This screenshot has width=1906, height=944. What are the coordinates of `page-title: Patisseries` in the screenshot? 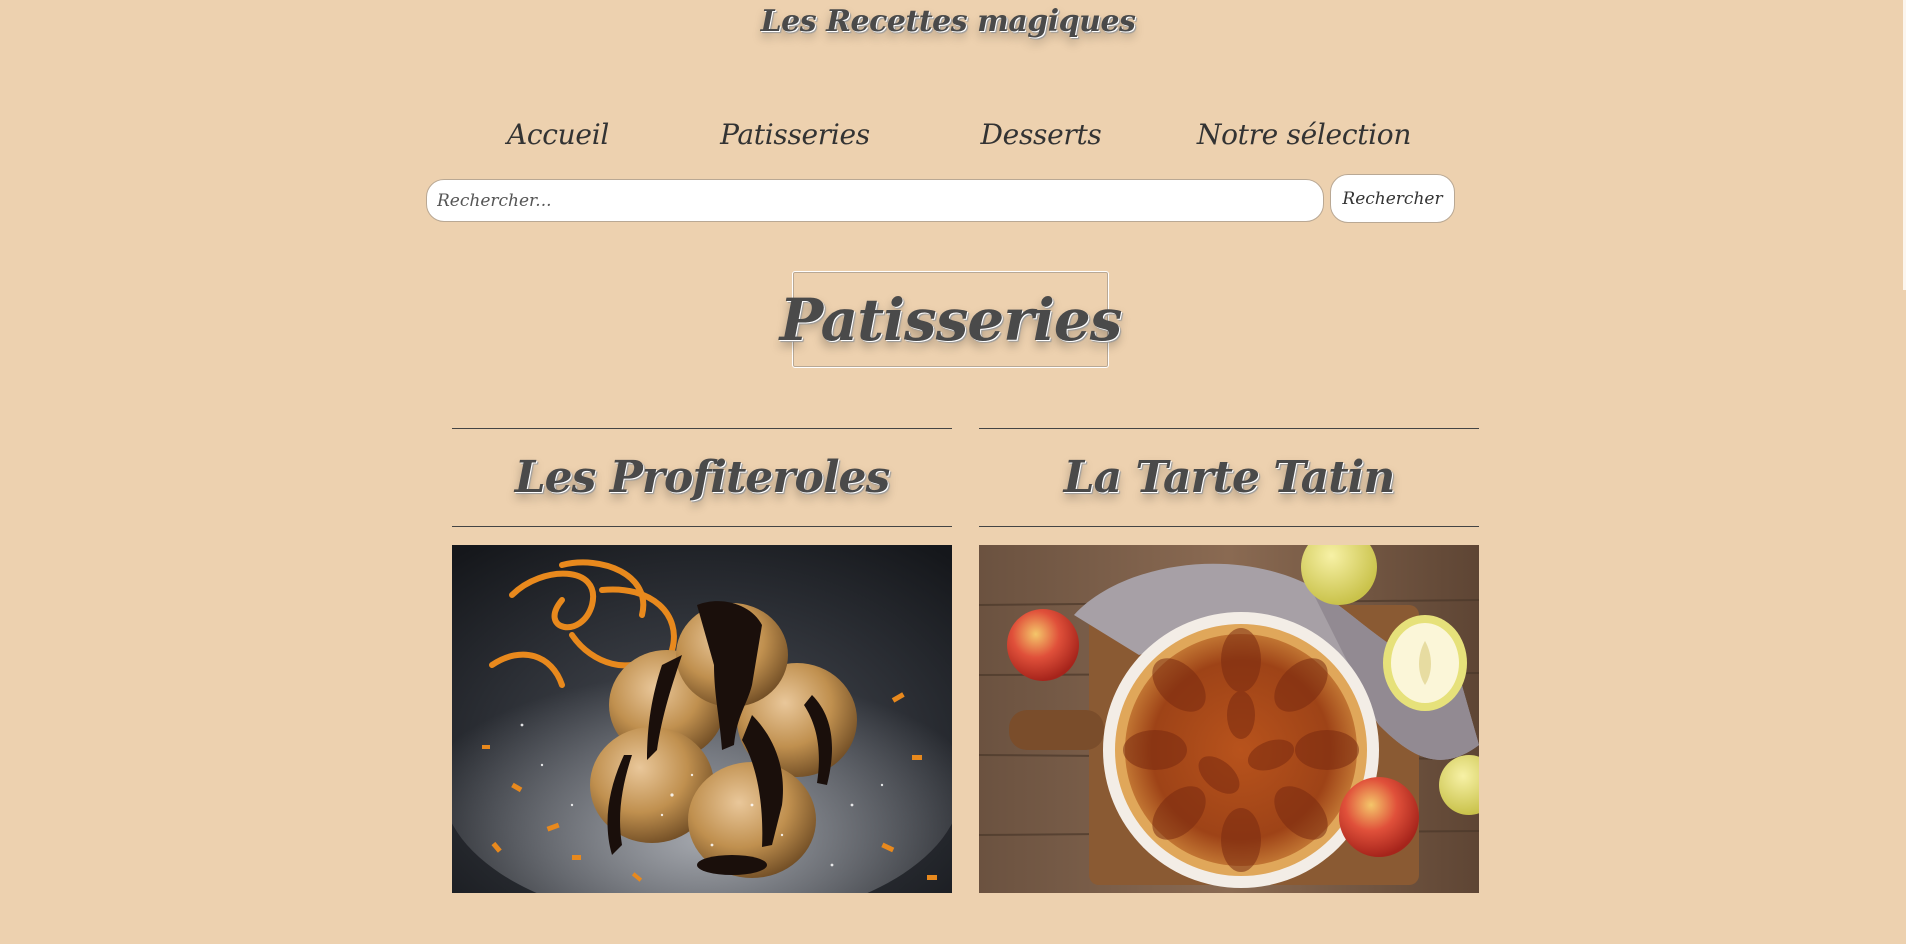 It's located at (951, 319).